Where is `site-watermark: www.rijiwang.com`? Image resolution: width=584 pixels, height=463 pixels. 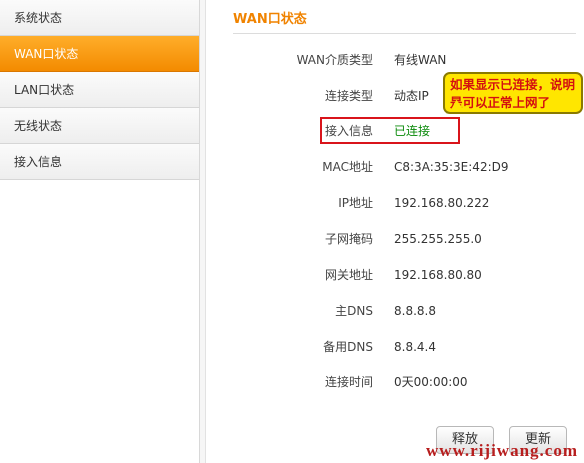
site-watermark: www.rijiwang.com is located at coordinates (502, 450).